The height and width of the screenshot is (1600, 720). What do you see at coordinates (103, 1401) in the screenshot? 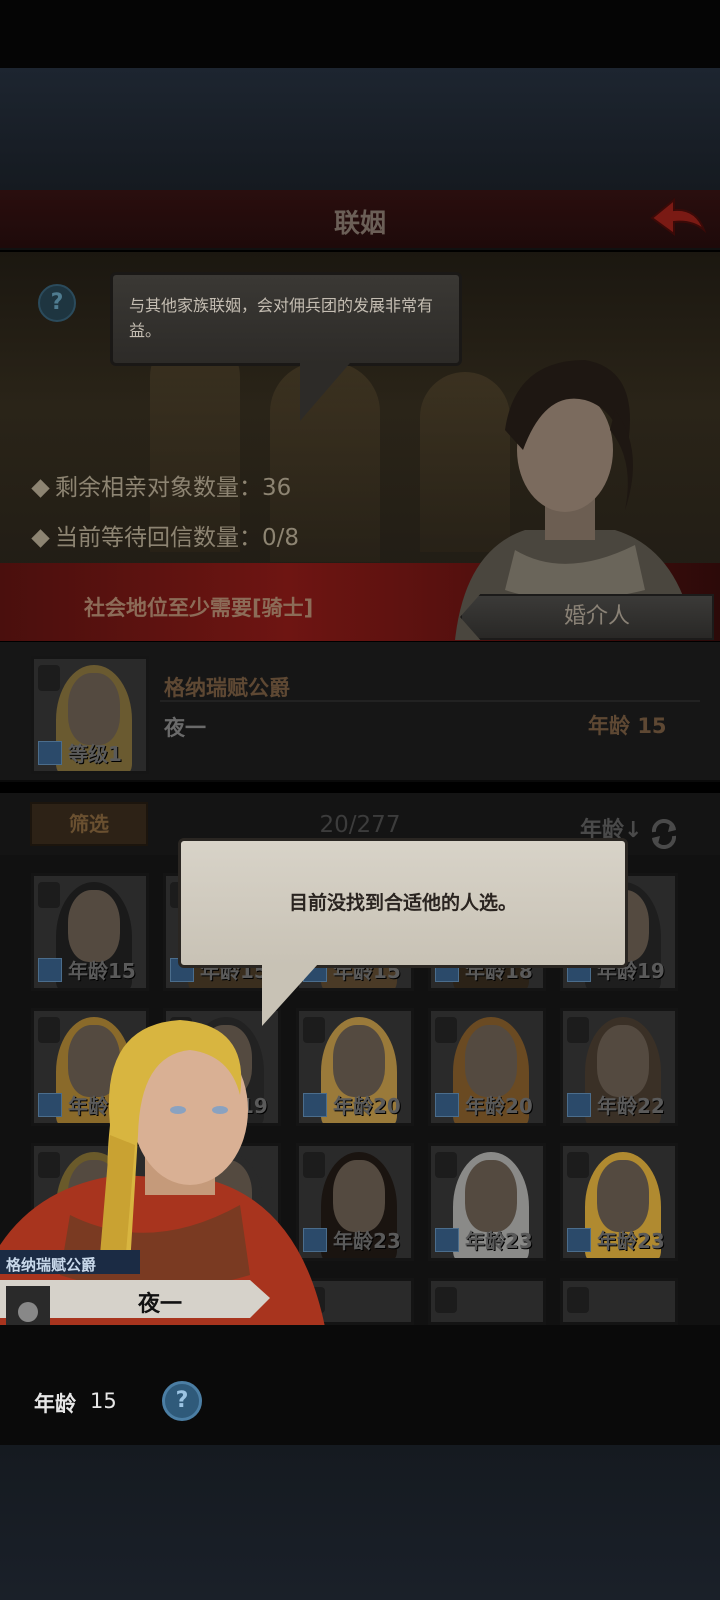
I see `footer-age-value: 15` at bounding box center [103, 1401].